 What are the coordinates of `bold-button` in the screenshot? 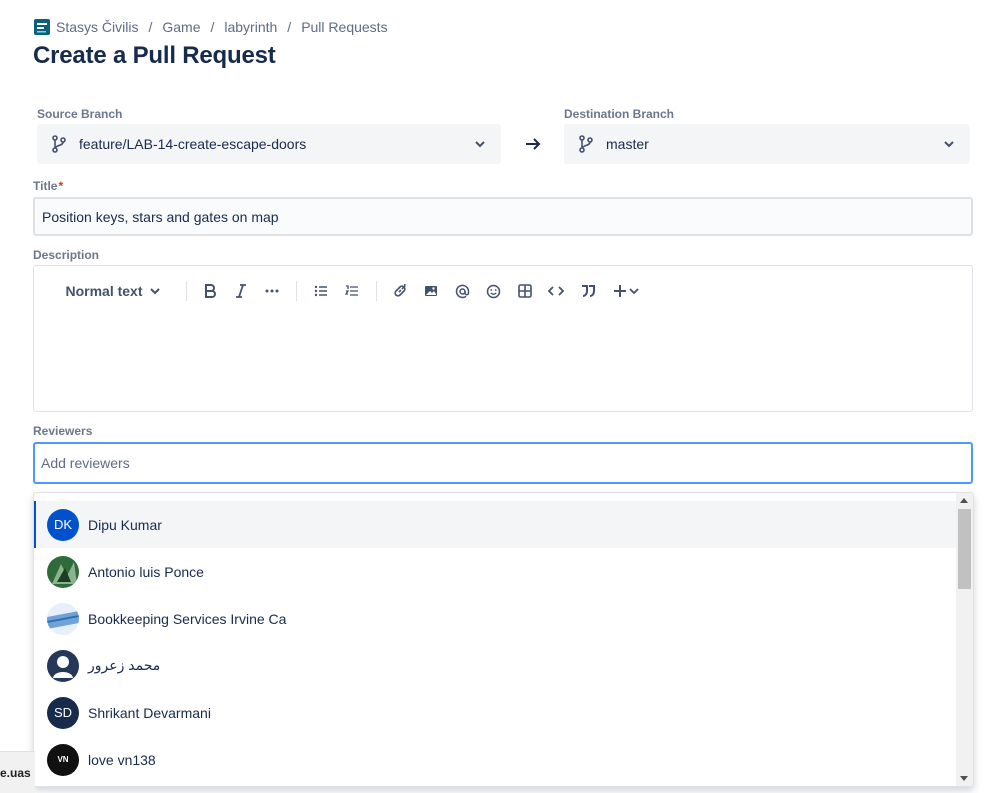 It's located at (210, 291).